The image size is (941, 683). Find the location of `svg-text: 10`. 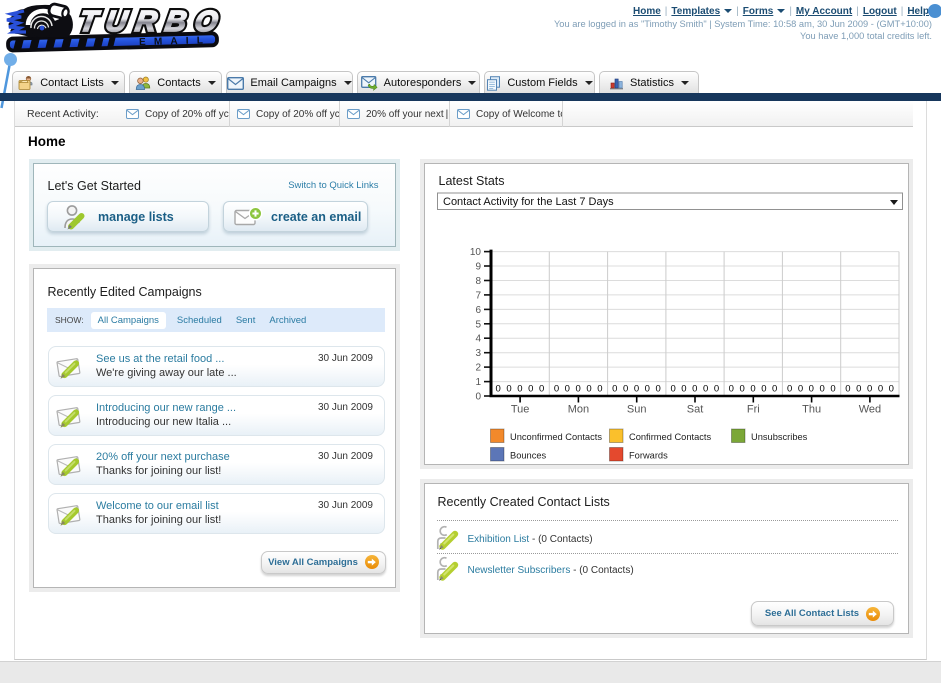

svg-text: 10 is located at coordinates (475, 252).